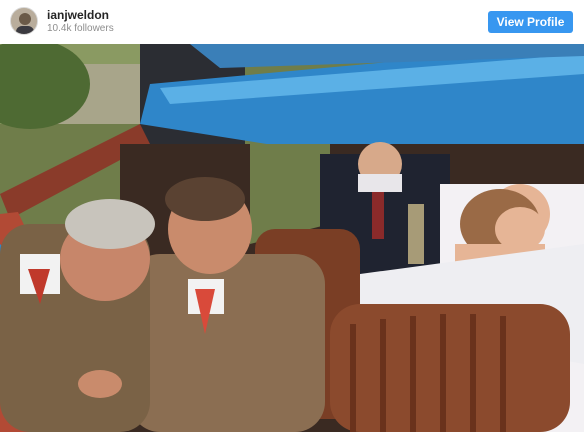  I want to click on avatar, so click(24, 21).